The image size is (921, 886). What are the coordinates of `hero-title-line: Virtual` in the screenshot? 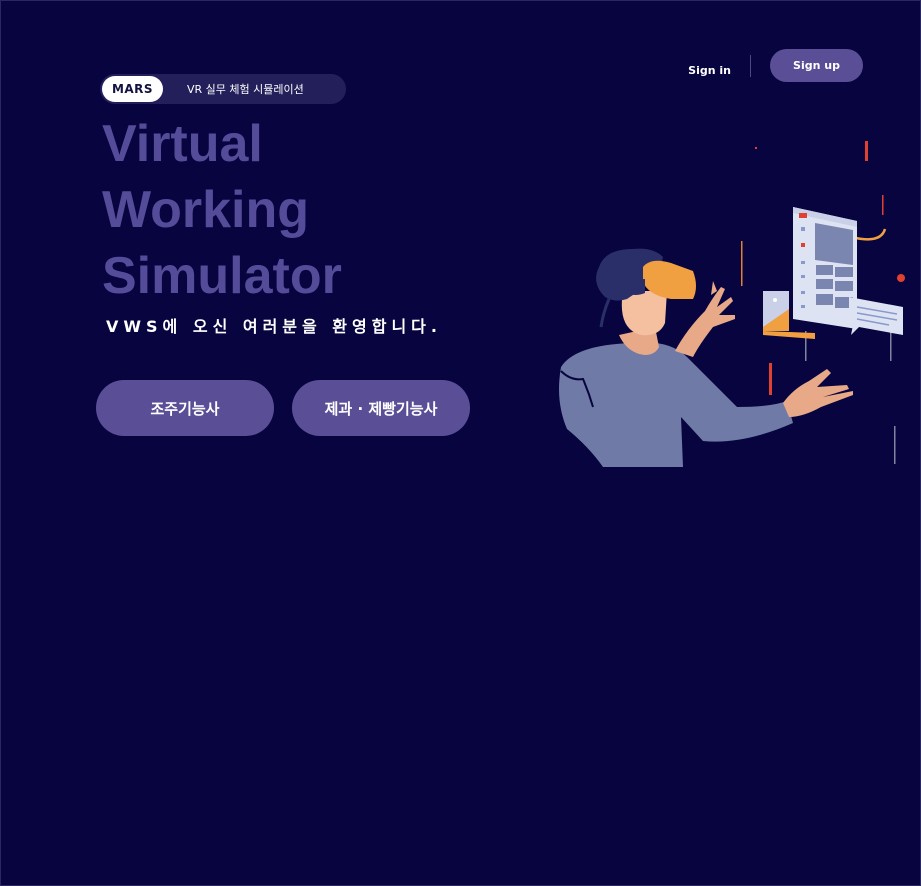 It's located at (182, 144).